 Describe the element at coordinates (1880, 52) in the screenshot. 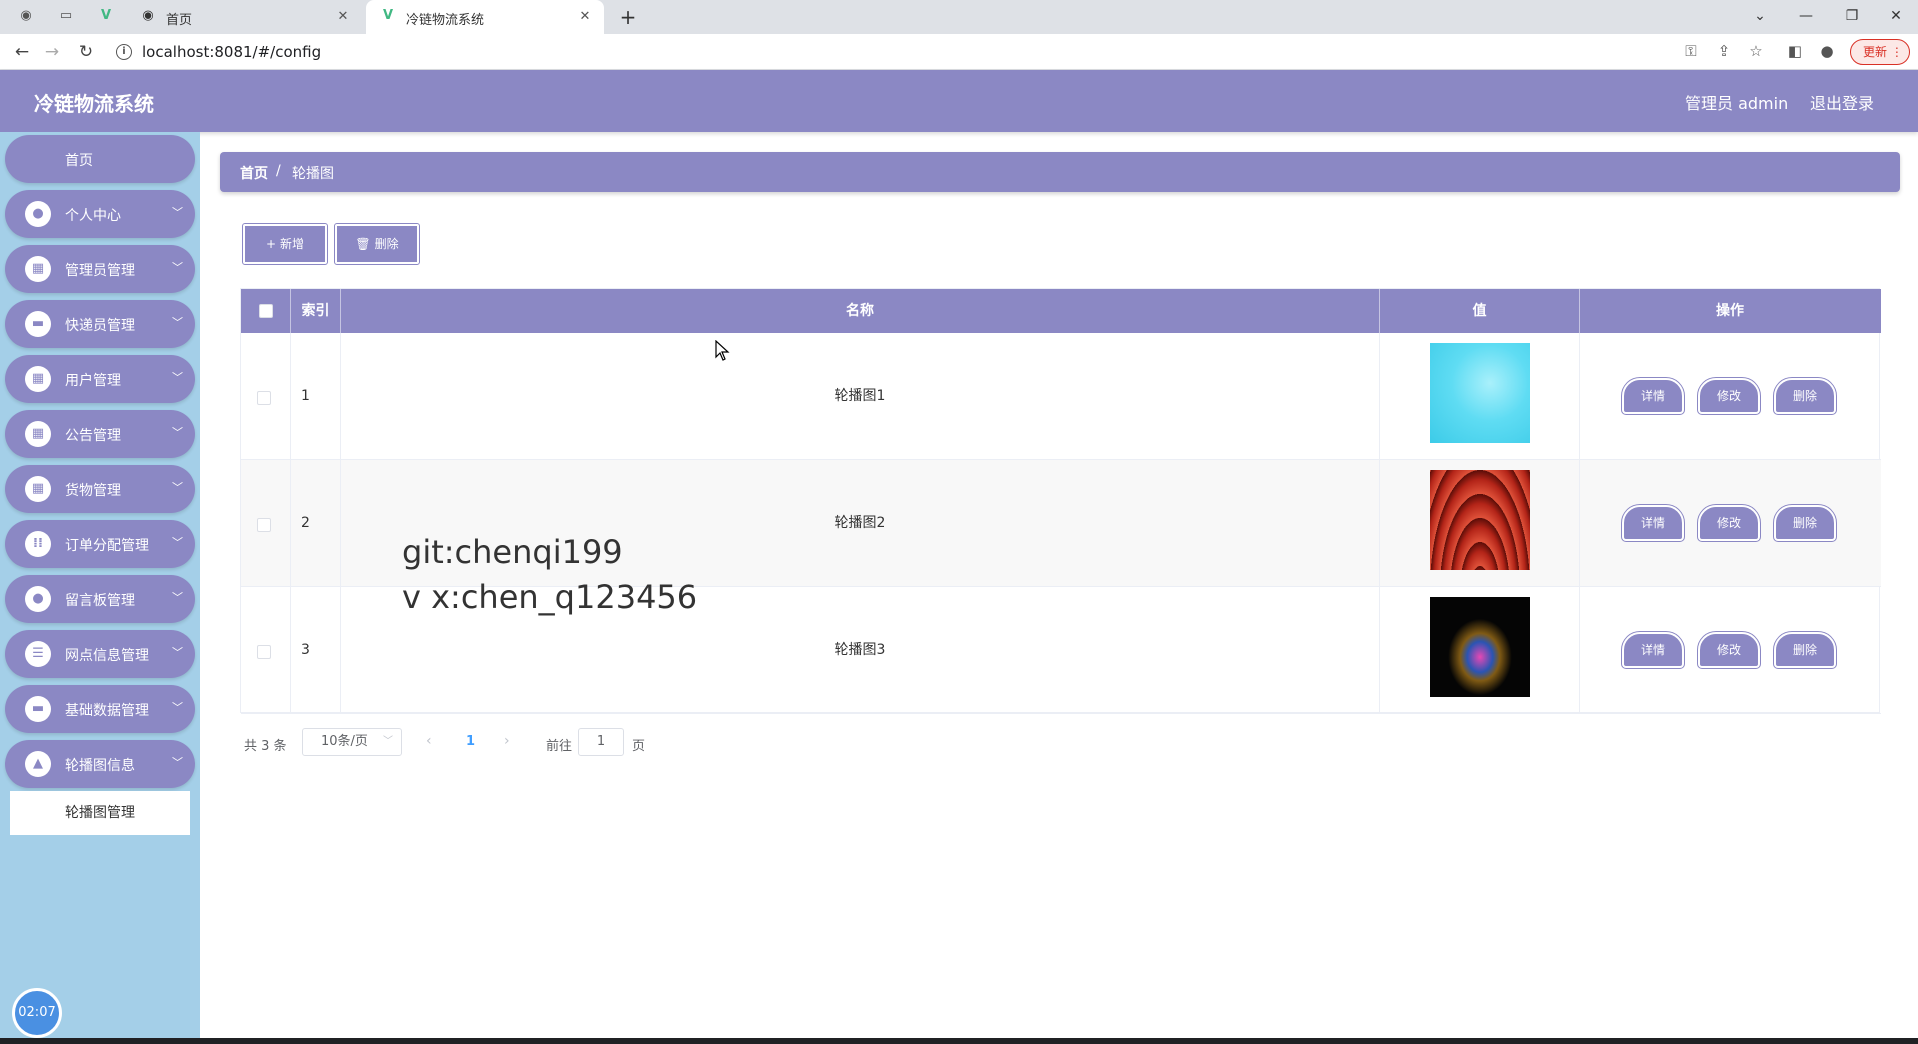

I see `update-button: 更新 ⋮` at that location.